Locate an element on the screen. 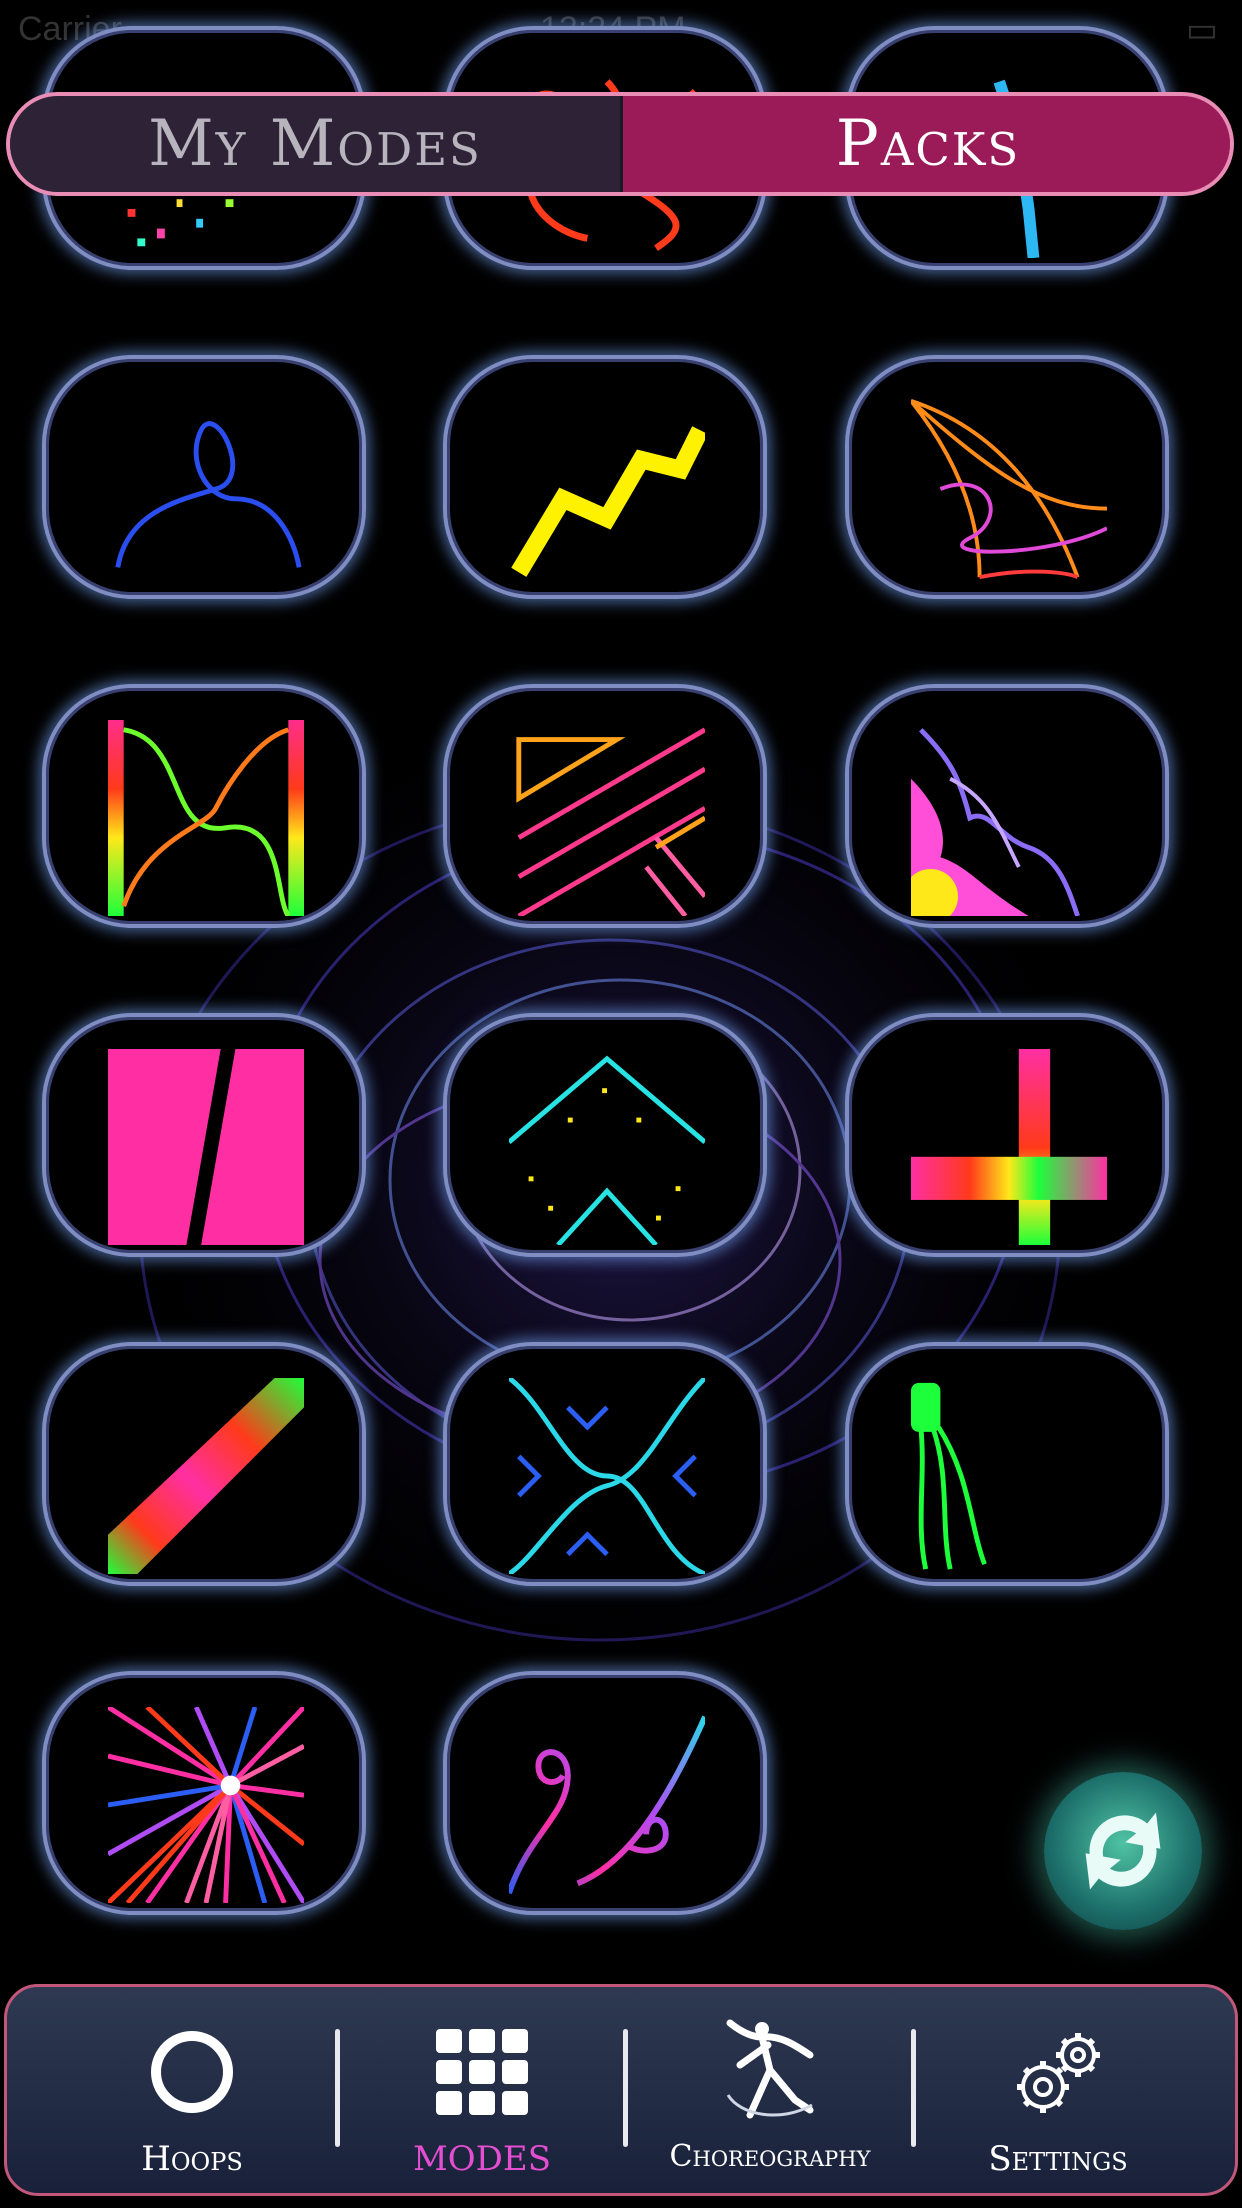  green-drip-icon is located at coordinates (949, 1476).